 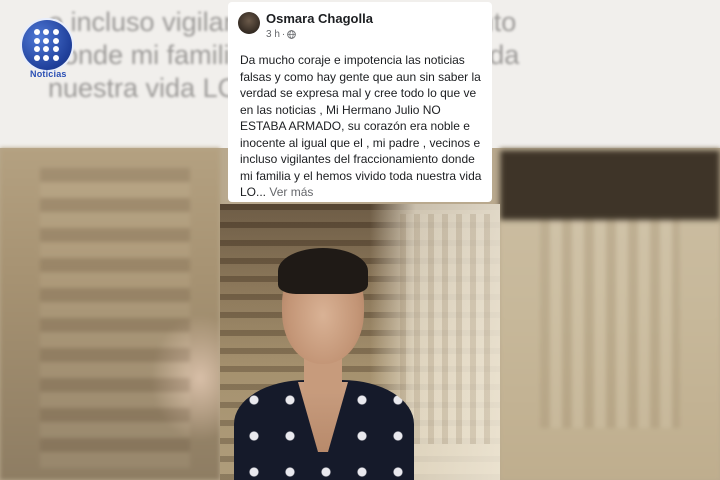 I want to click on news-logo-icon, so click(x=47, y=45).